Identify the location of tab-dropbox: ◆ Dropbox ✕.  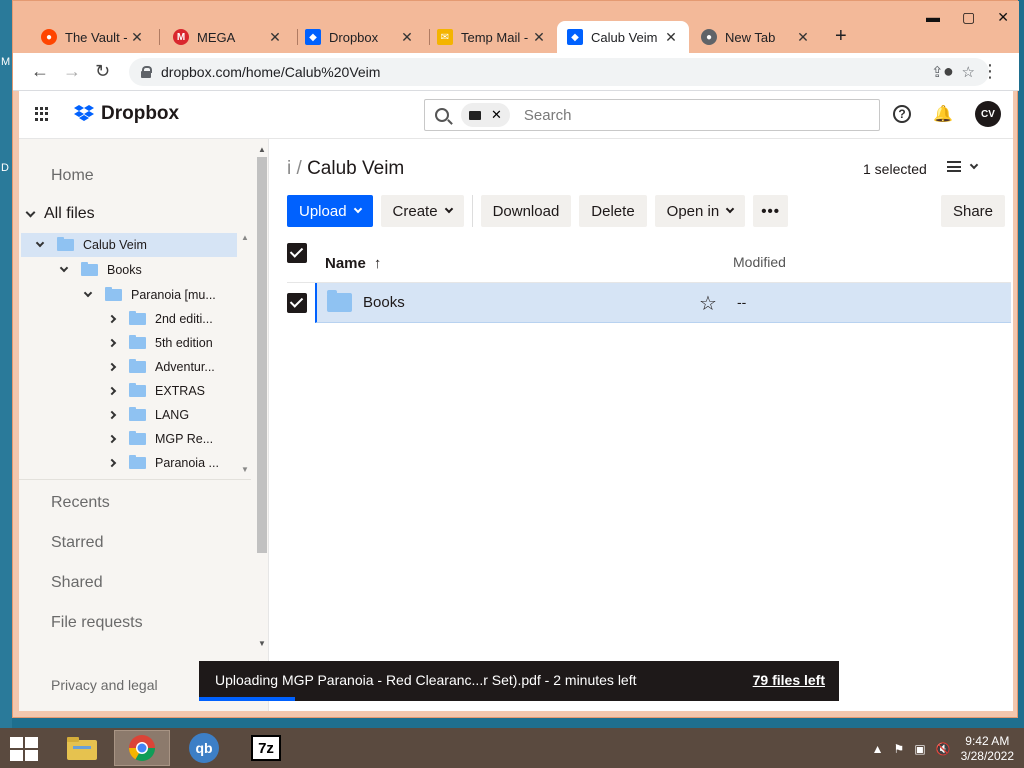
(360, 37).